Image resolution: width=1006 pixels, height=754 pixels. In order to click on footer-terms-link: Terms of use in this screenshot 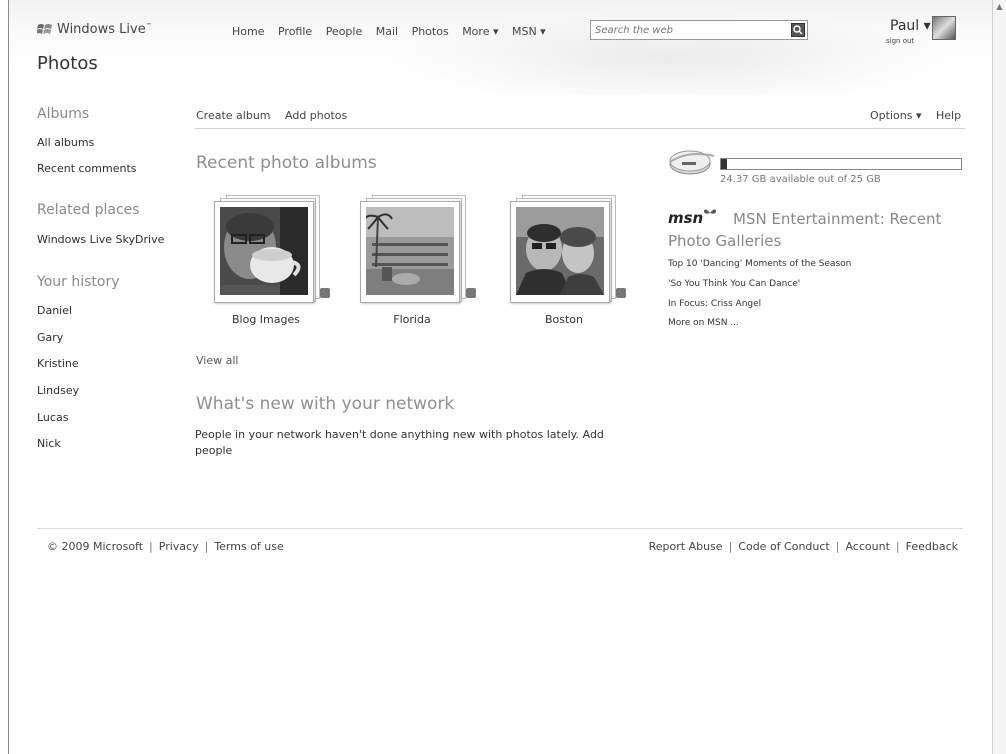, I will do `click(248, 546)`.